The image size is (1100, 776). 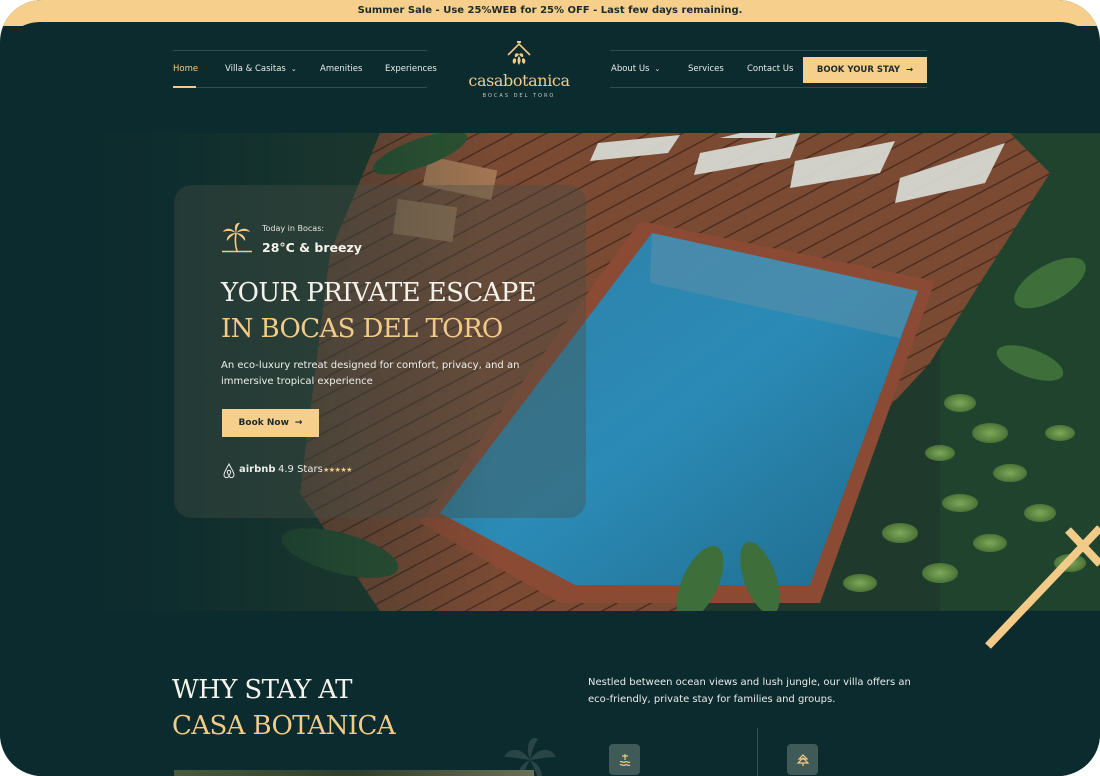 I want to click on nav-services: Services, so click(x=706, y=69).